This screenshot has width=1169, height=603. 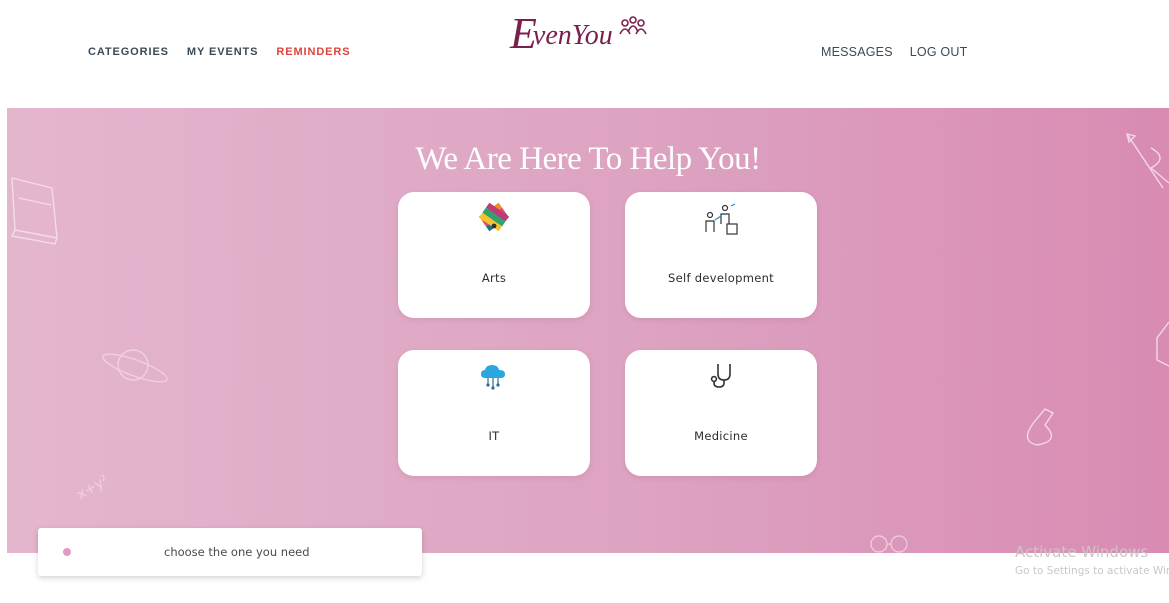 What do you see at coordinates (721, 255) in the screenshot?
I see `category-card-self-development: Self development` at bounding box center [721, 255].